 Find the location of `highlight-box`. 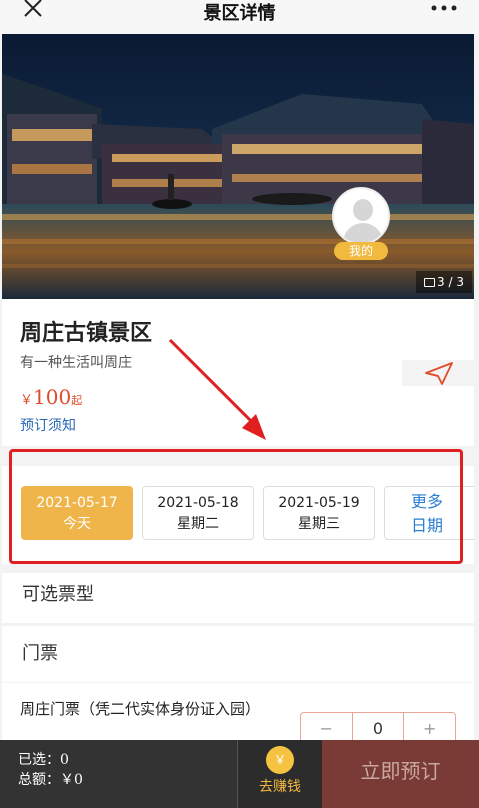

highlight-box is located at coordinates (236, 506).